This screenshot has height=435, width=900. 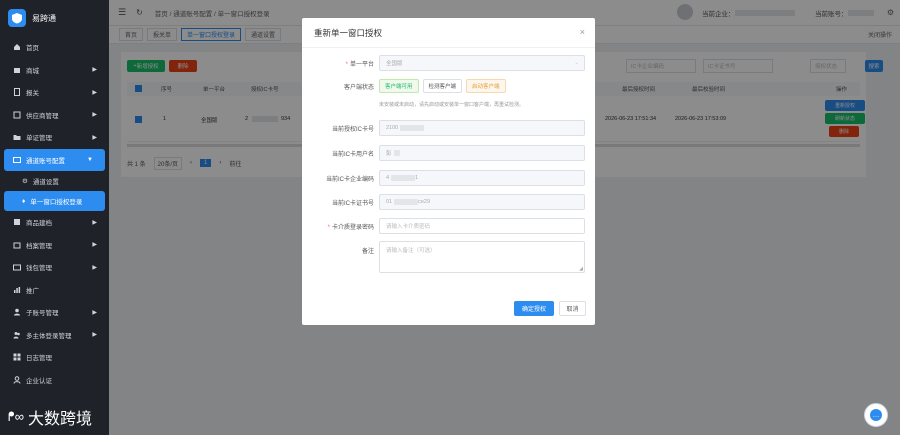 I want to click on sidebar-subitem-channel-settings: ⚙ 通道设置, so click(x=54, y=181).